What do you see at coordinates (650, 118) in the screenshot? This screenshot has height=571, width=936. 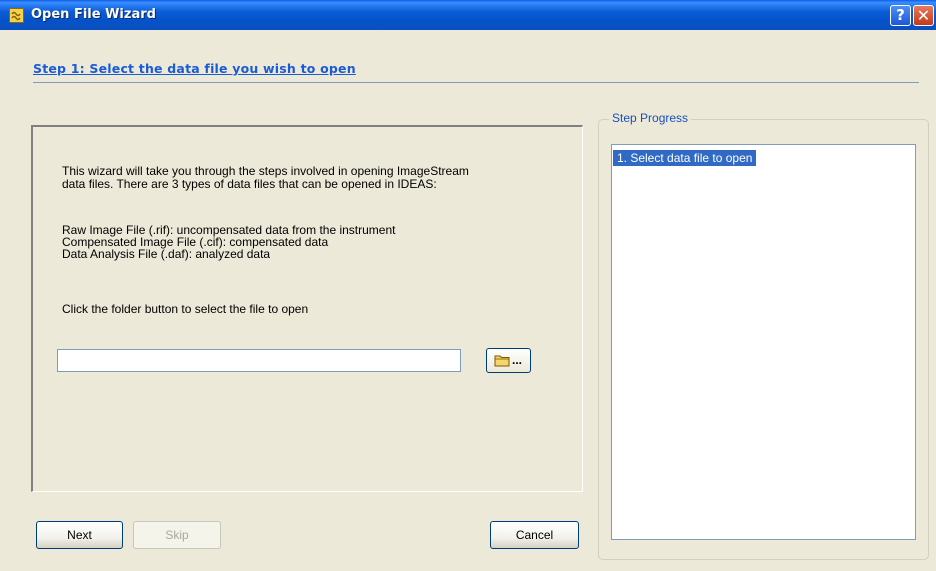 I see `step-progress-label: Step Progress` at bounding box center [650, 118].